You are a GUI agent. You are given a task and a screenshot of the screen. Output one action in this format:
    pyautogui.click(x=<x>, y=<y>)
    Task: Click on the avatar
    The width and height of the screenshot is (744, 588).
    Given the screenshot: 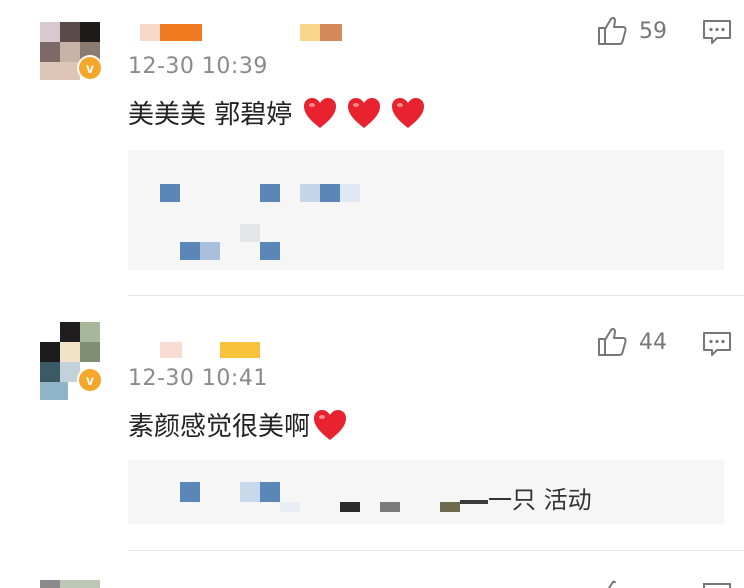 What is the action you would take?
    pyautogui.click(x=80, y=584)
    